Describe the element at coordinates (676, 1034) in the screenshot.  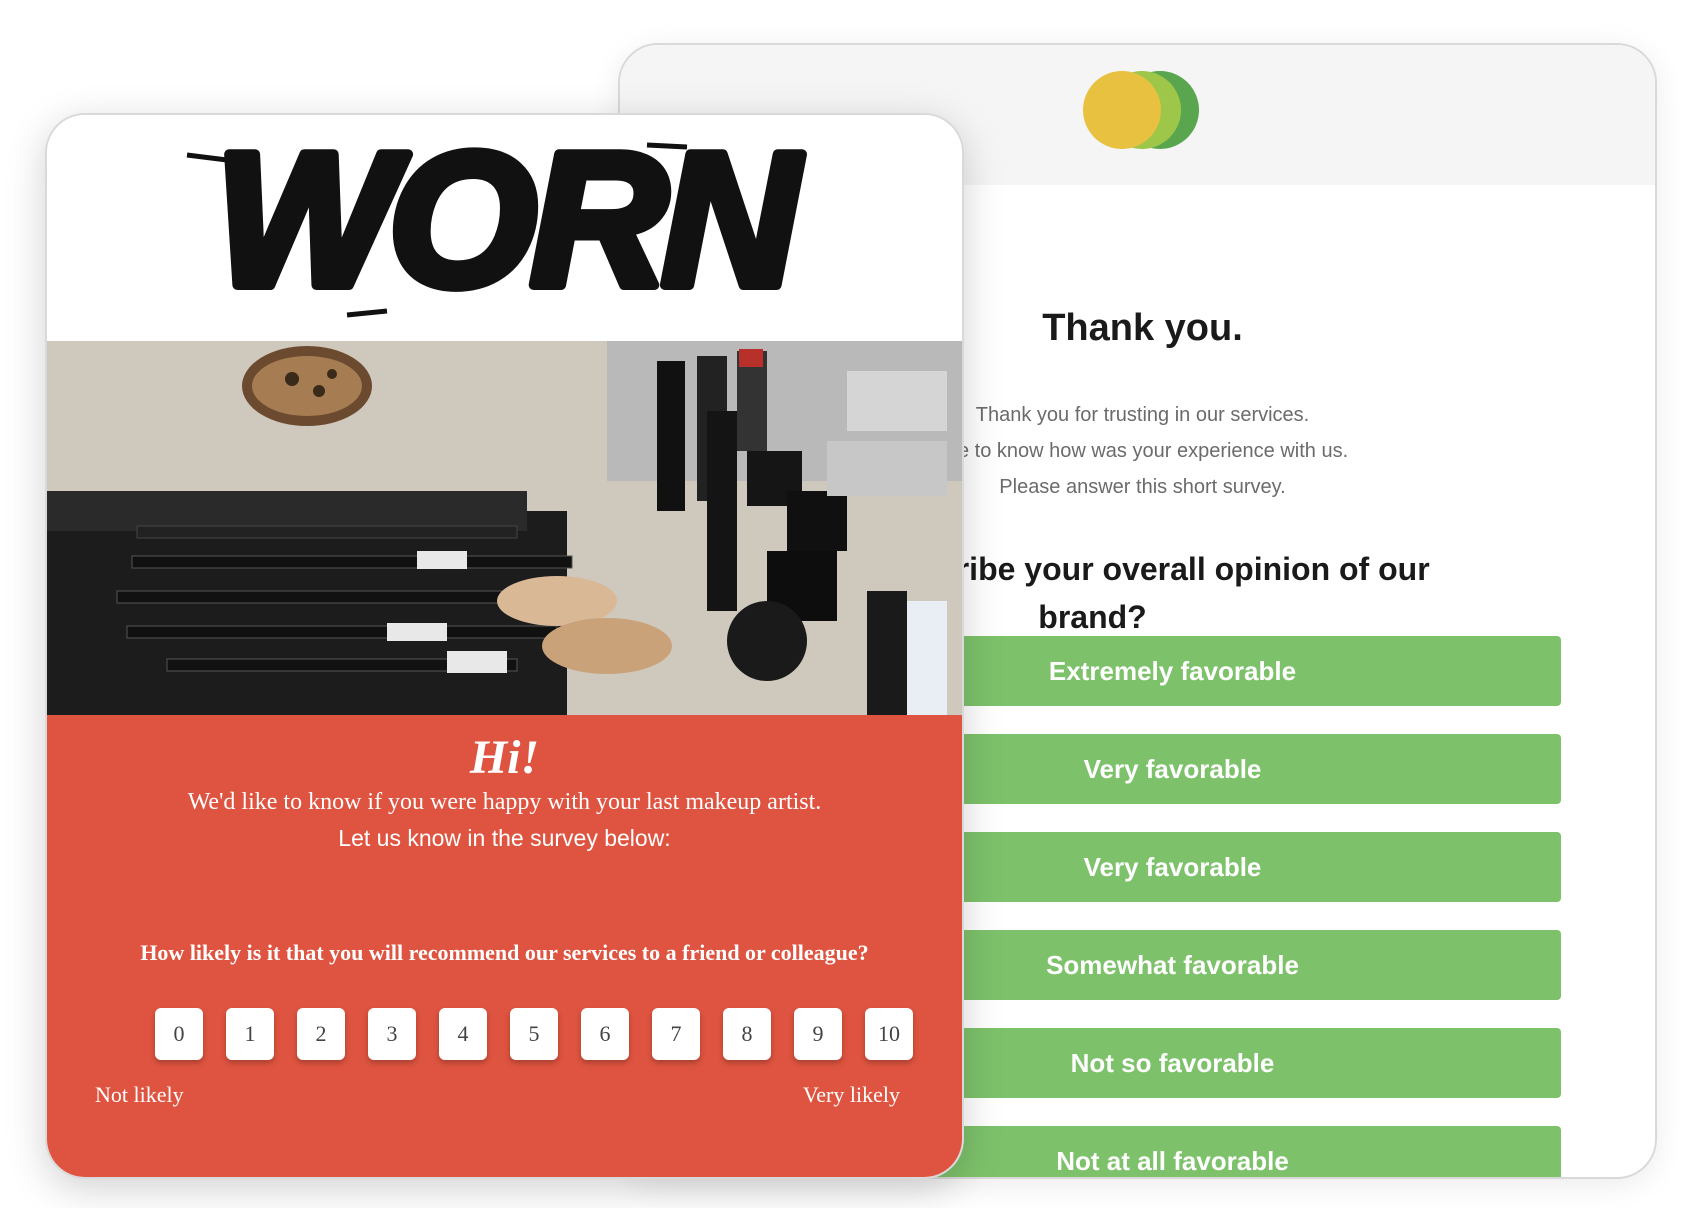
I see `score-7-button: 7` at that location.